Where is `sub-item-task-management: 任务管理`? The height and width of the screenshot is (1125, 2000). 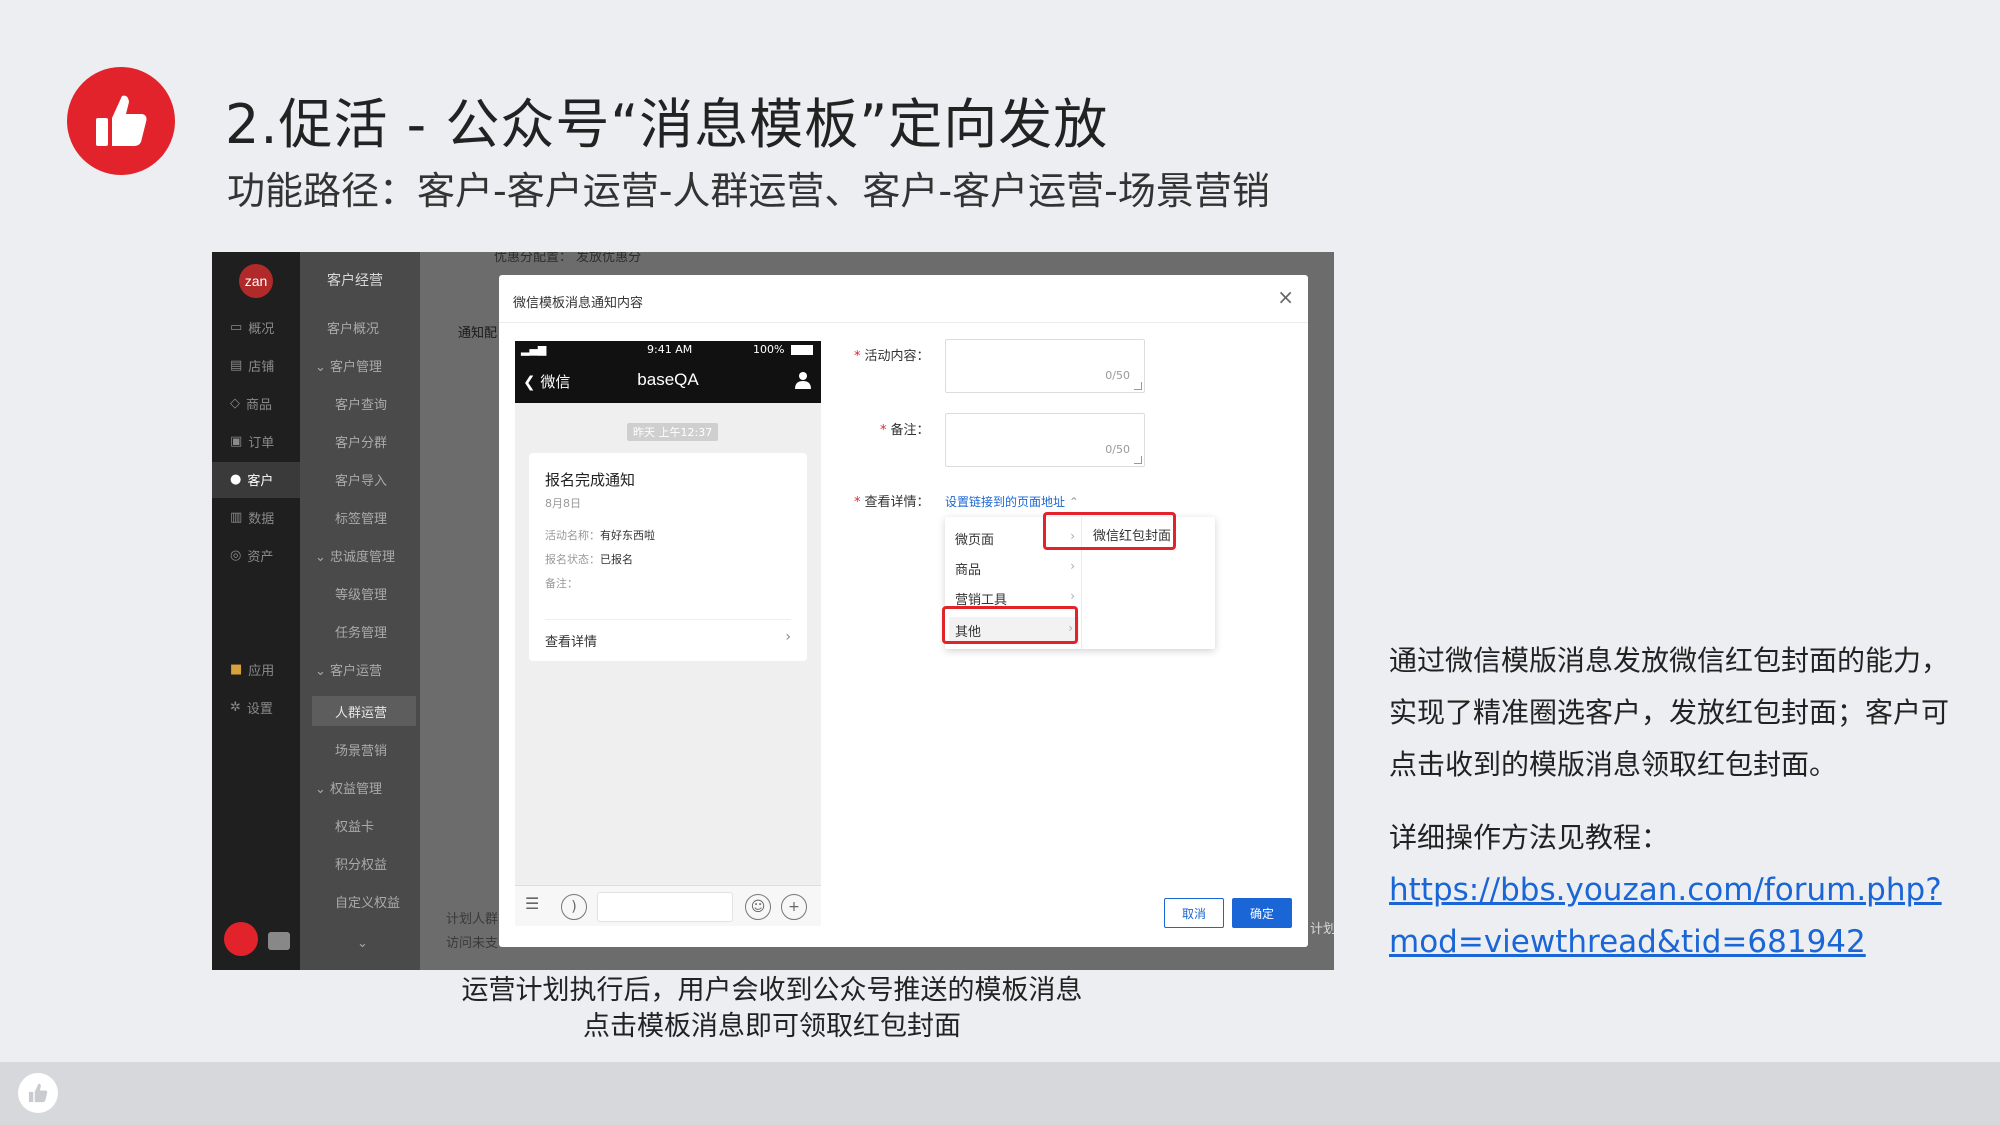
sub-item-task-management: 任务管理 is located at coordinates (361, 631).